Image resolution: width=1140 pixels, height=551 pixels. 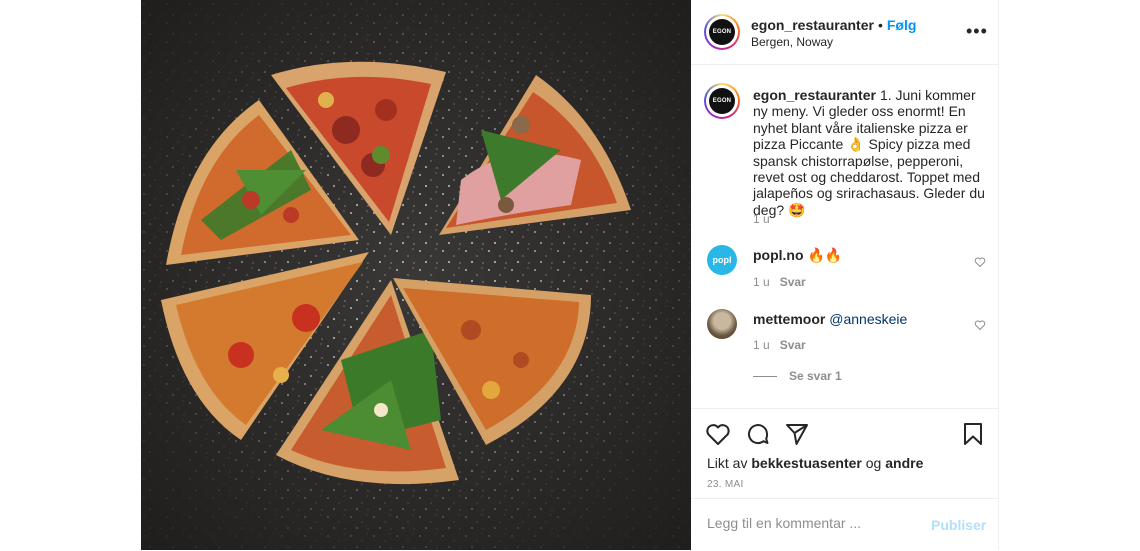 What do you see at coordinates (722, 324) in the screenshot?
I see `comment-avatar-mettemoor` at bounding box center [722, 324].